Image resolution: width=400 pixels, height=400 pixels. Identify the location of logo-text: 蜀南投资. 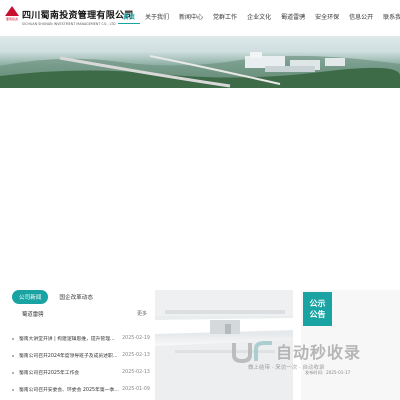
(11, 19).